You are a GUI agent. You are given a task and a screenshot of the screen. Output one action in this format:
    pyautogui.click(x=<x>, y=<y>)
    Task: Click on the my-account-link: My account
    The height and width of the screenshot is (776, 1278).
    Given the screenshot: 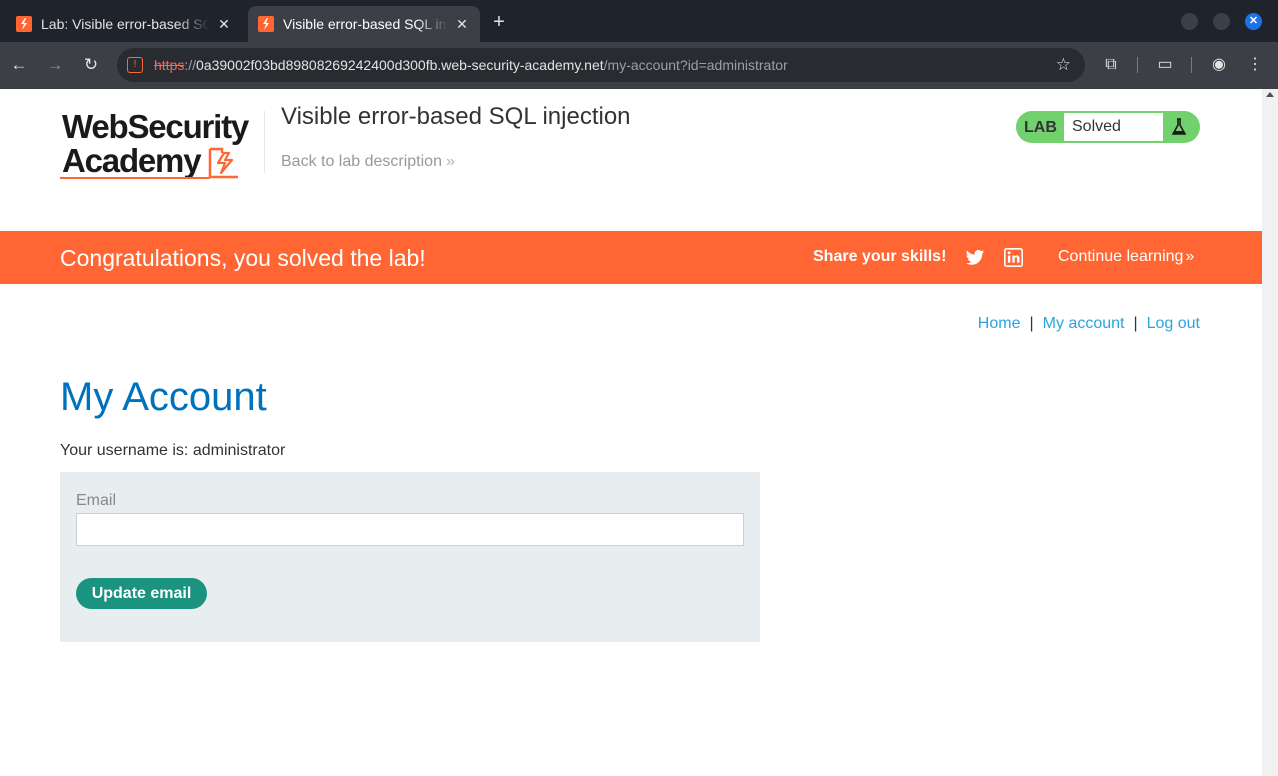 What is the action you would take?
    pyautogui.click(x=1084, y=323)
    